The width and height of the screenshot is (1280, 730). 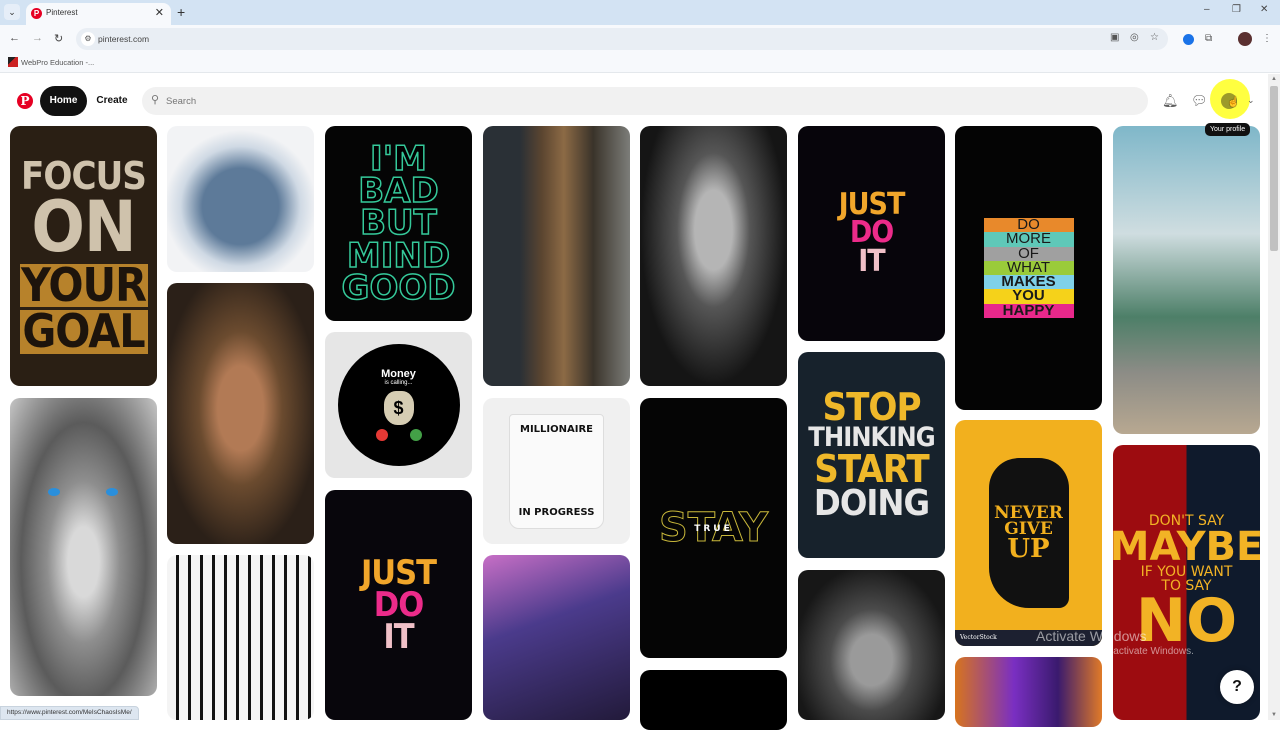 What do you see at coordinates (415, 435) in the screenshot?
I see `accept-call-icon` at bounding box center [415, 435].